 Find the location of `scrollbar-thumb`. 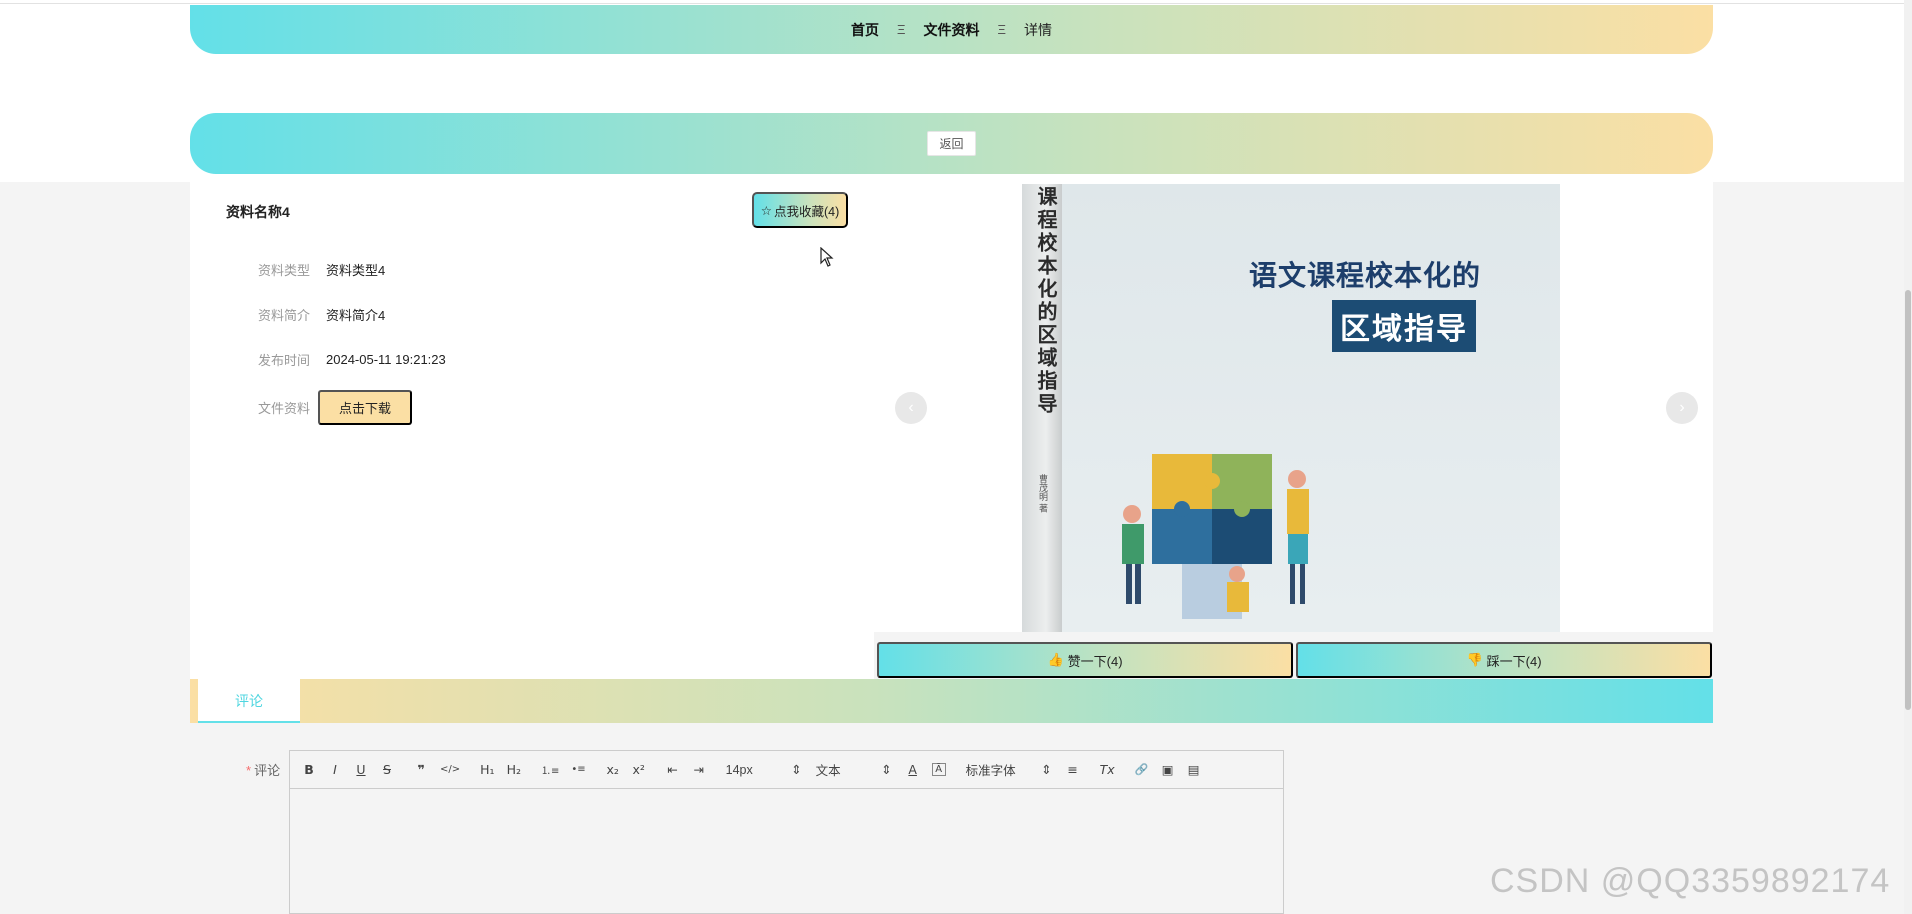

scrollbar-thumb is located at coordinates (1908, 500).